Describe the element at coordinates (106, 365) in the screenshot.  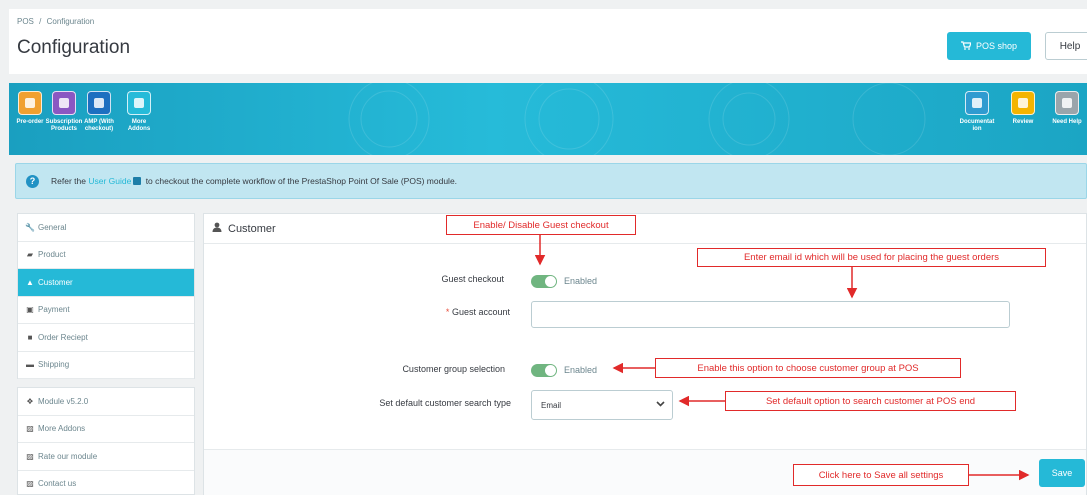
I see `sidebar-item-shipping: ▬ Shipping` at that location.